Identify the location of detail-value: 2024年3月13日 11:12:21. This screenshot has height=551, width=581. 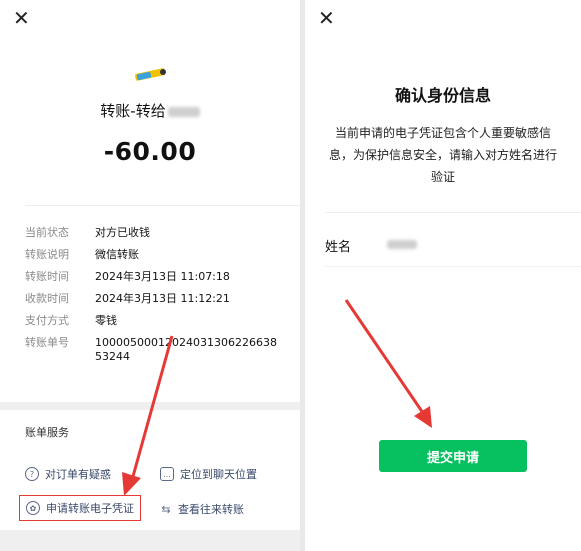
(162, 298).